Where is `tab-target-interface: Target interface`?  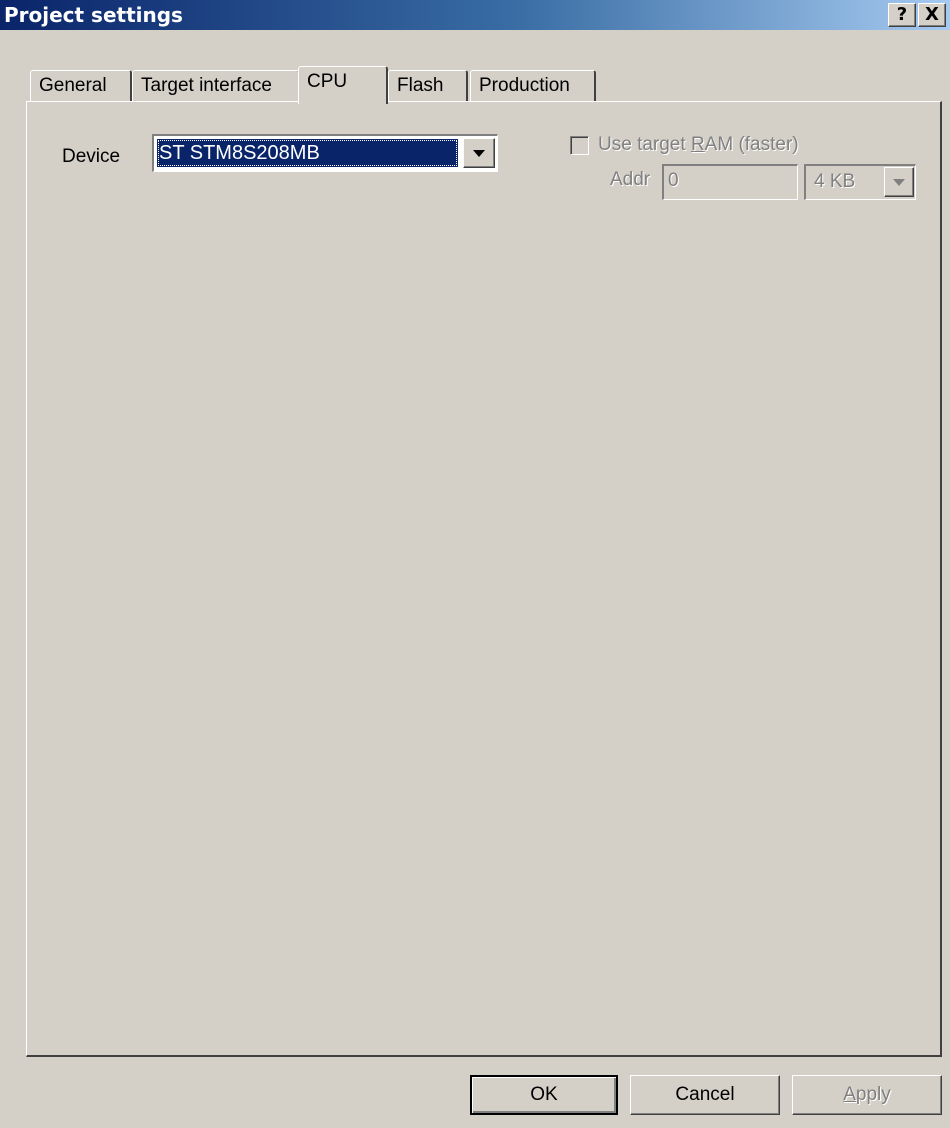
tab-target-interface: Target interface is located at coordinates (216, 86).